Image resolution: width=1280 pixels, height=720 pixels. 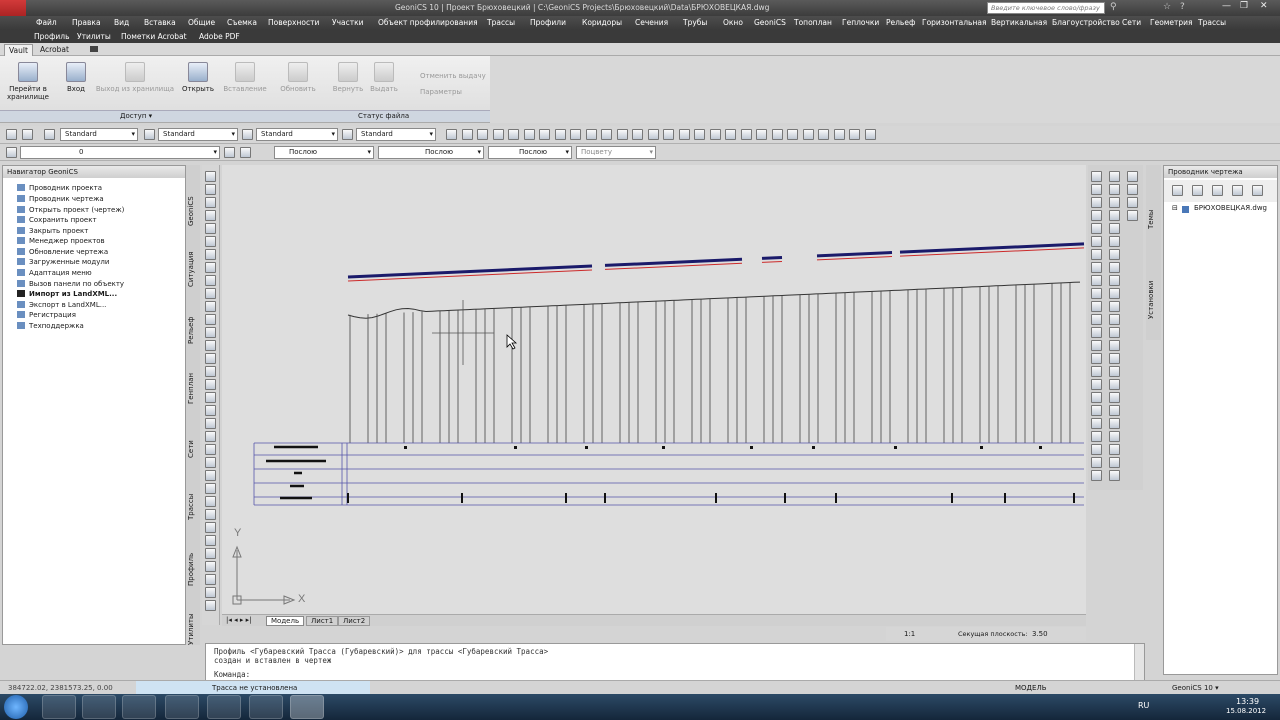 I want to click on clock-time: 13:39, so click(x=1247, y=701).